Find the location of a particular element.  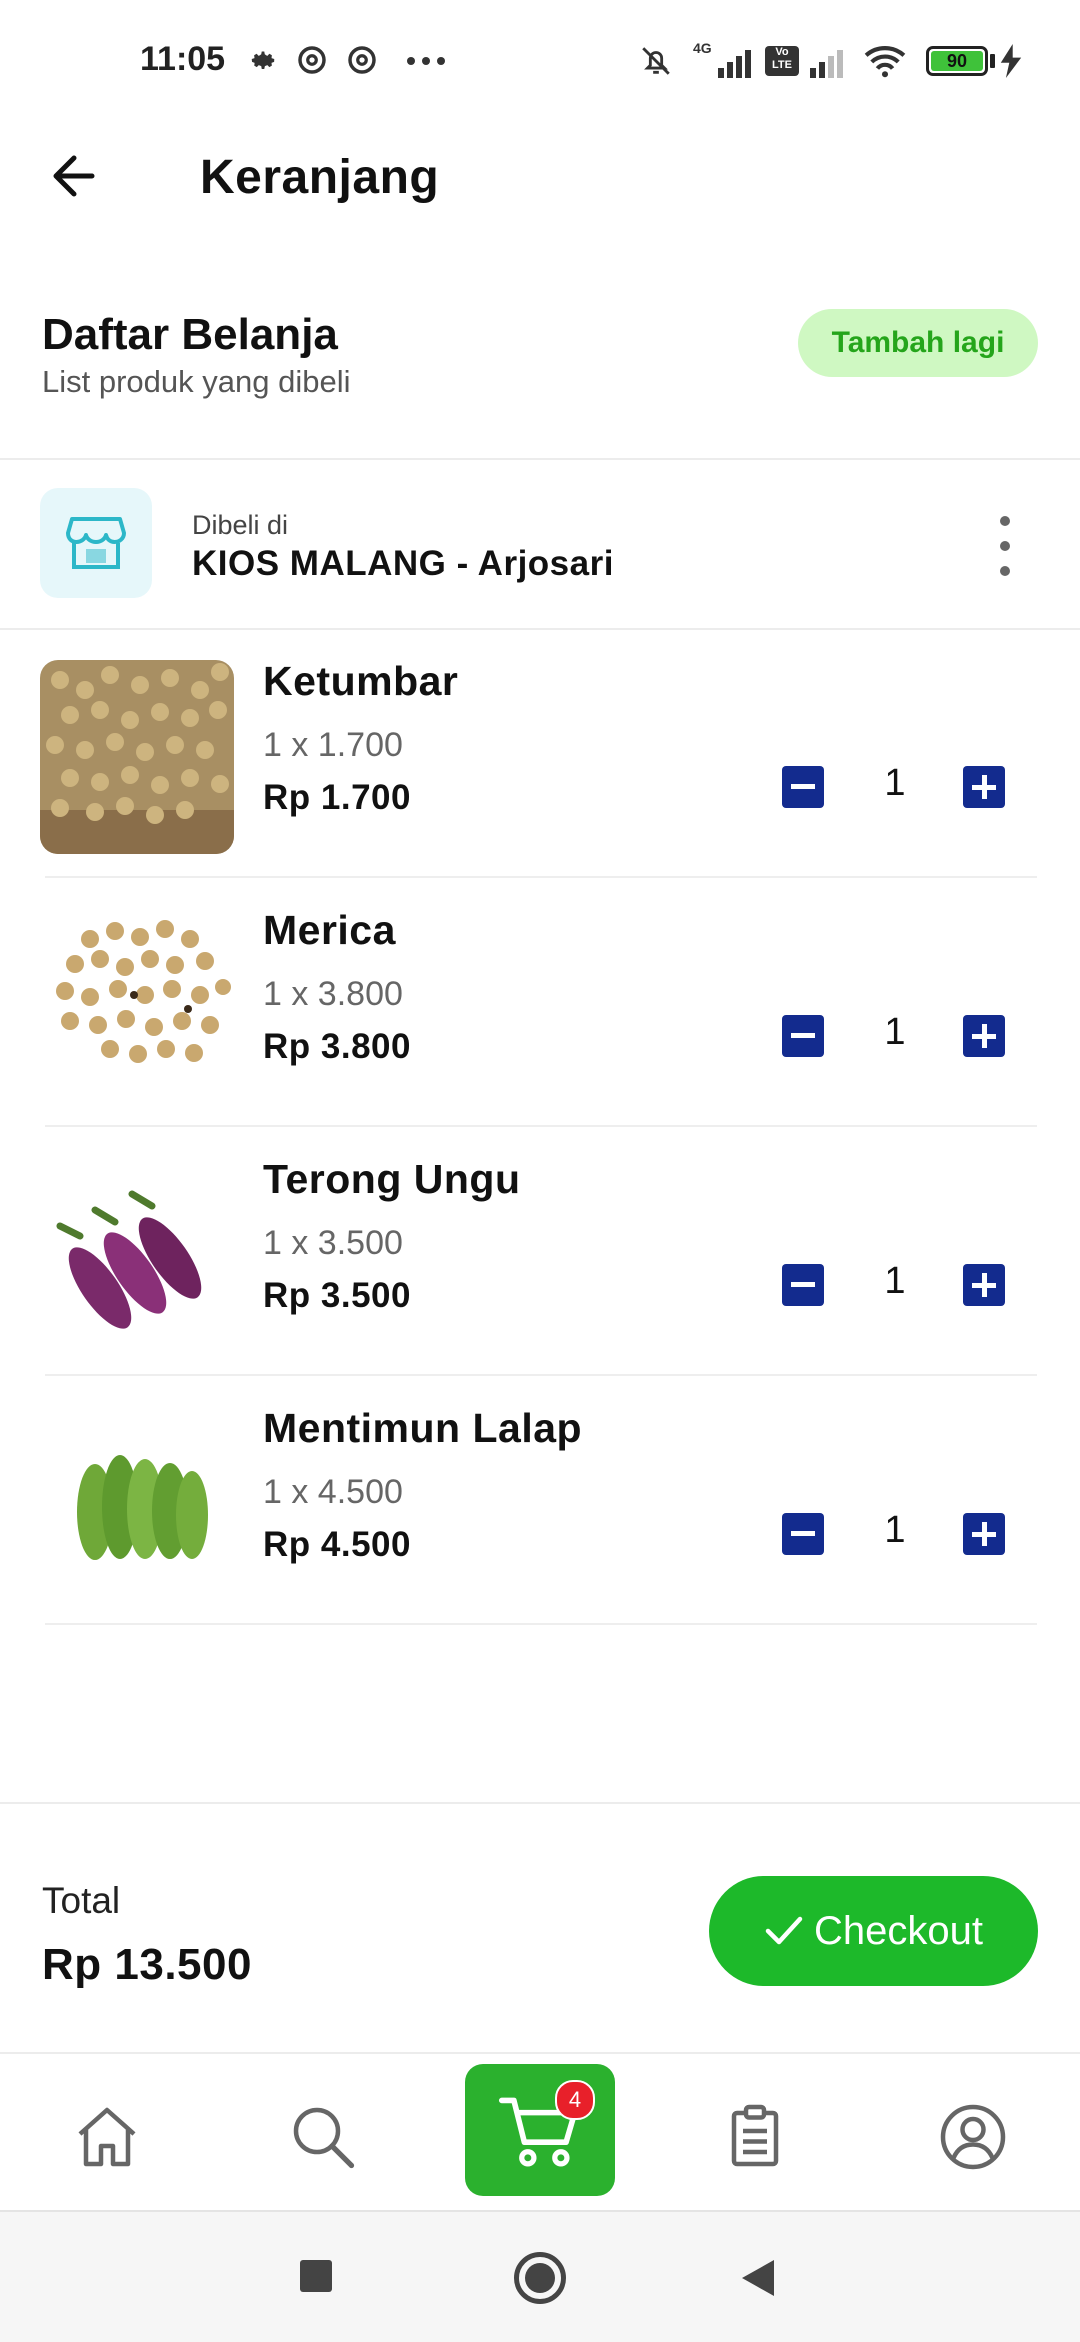

product-qty-line: 1 x 1.700 is located at coordinates (333, 745).